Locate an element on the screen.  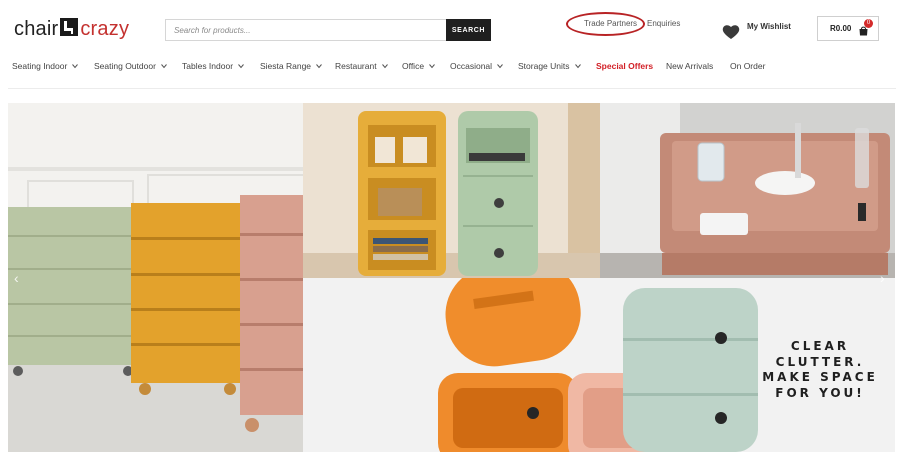
hero-tagline: CLEAR CLUTTER. MAKE SPACE FOR YOU! is located at coordinates (820, 370).